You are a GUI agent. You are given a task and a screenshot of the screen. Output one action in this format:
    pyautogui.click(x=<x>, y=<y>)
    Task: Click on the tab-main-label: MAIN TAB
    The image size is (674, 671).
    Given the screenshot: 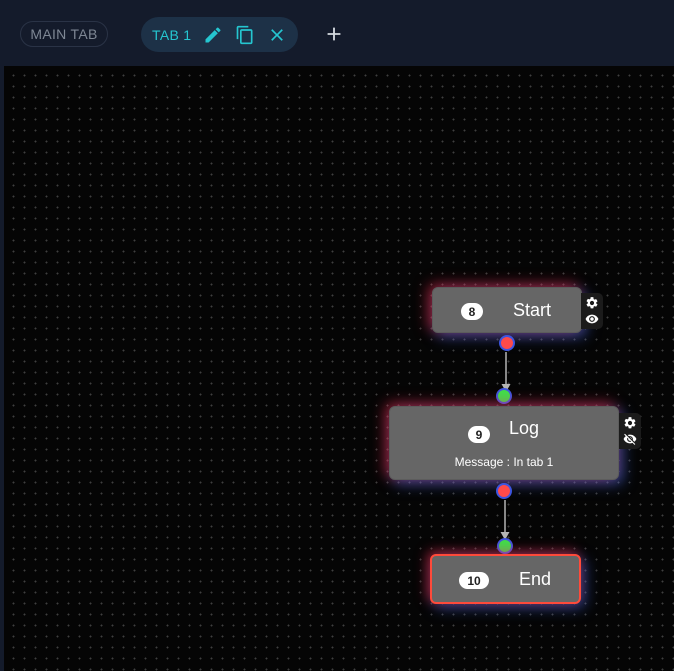 What is the action you would take?
    pyautogui.click(x=64, y=34)
    